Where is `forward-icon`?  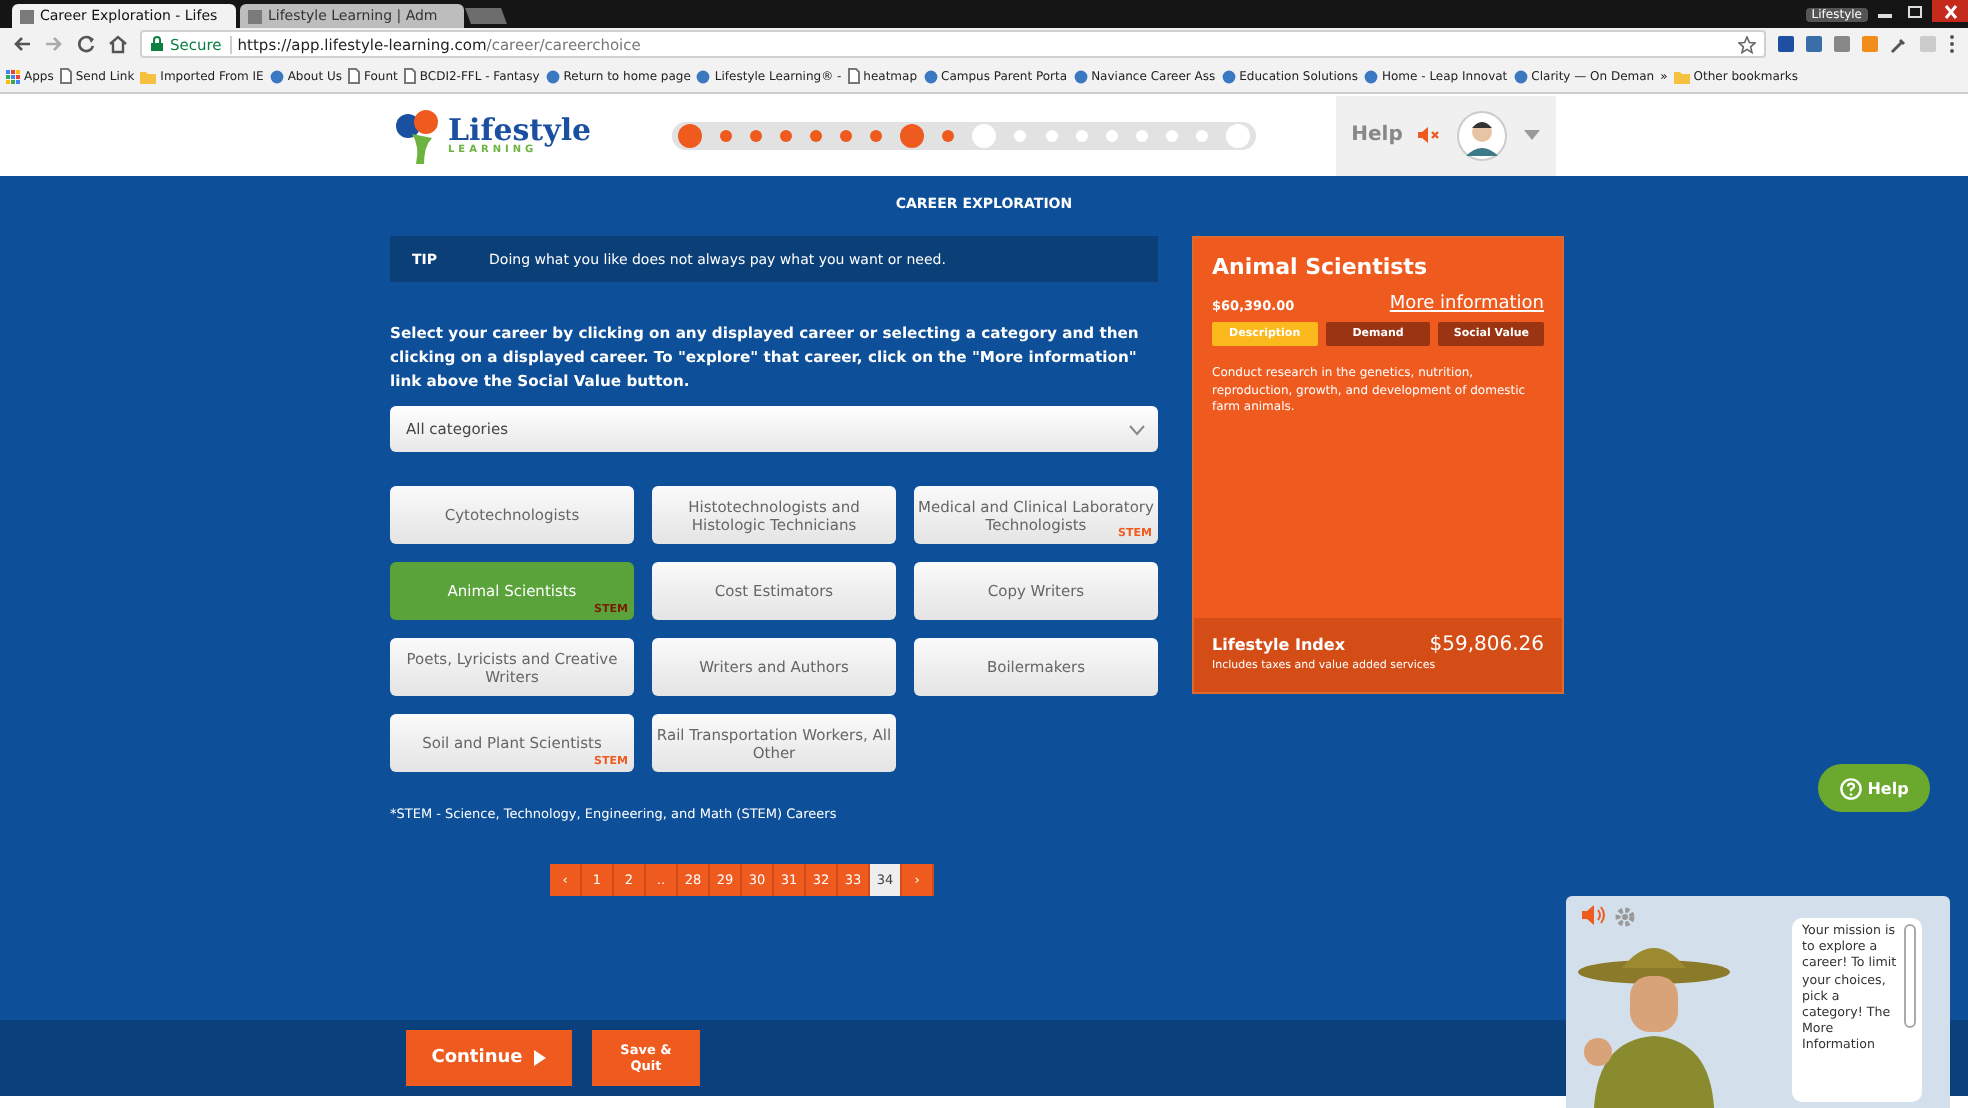 forward-icon is located at coordinates (54, 44).